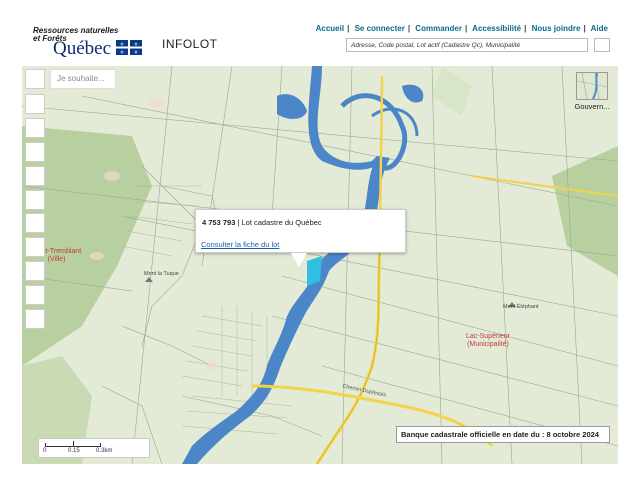 Image resolution: width=640 pixels, height=480 pixels. Describe the element at coordinates (45, 451) in the screenshot. I see `scale-label-0: 0` at that location.